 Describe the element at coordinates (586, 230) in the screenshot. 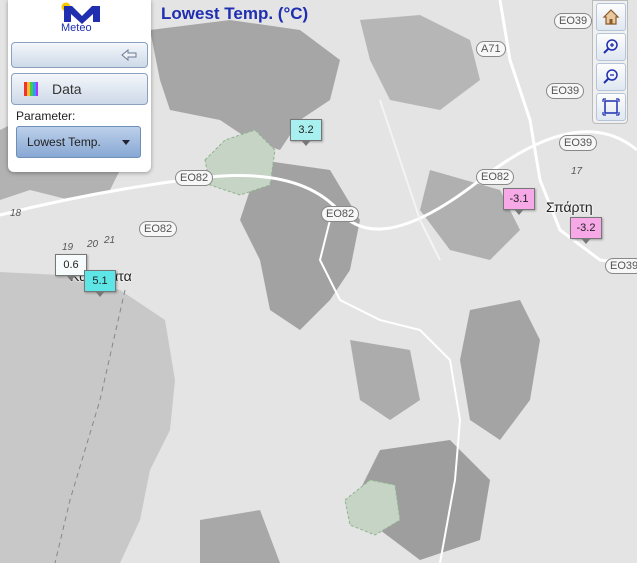

I see `station-marker: -3.2` at that location.